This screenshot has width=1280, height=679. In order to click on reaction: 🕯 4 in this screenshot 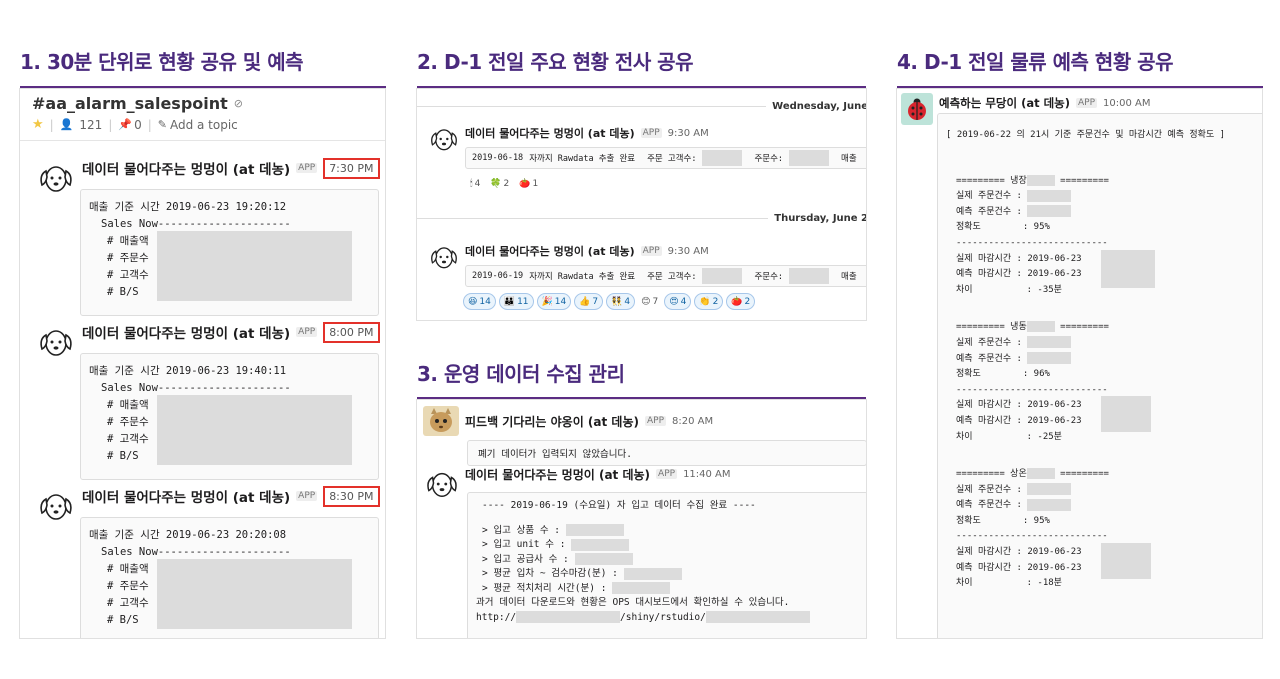, I will do `click(475, 183)`.